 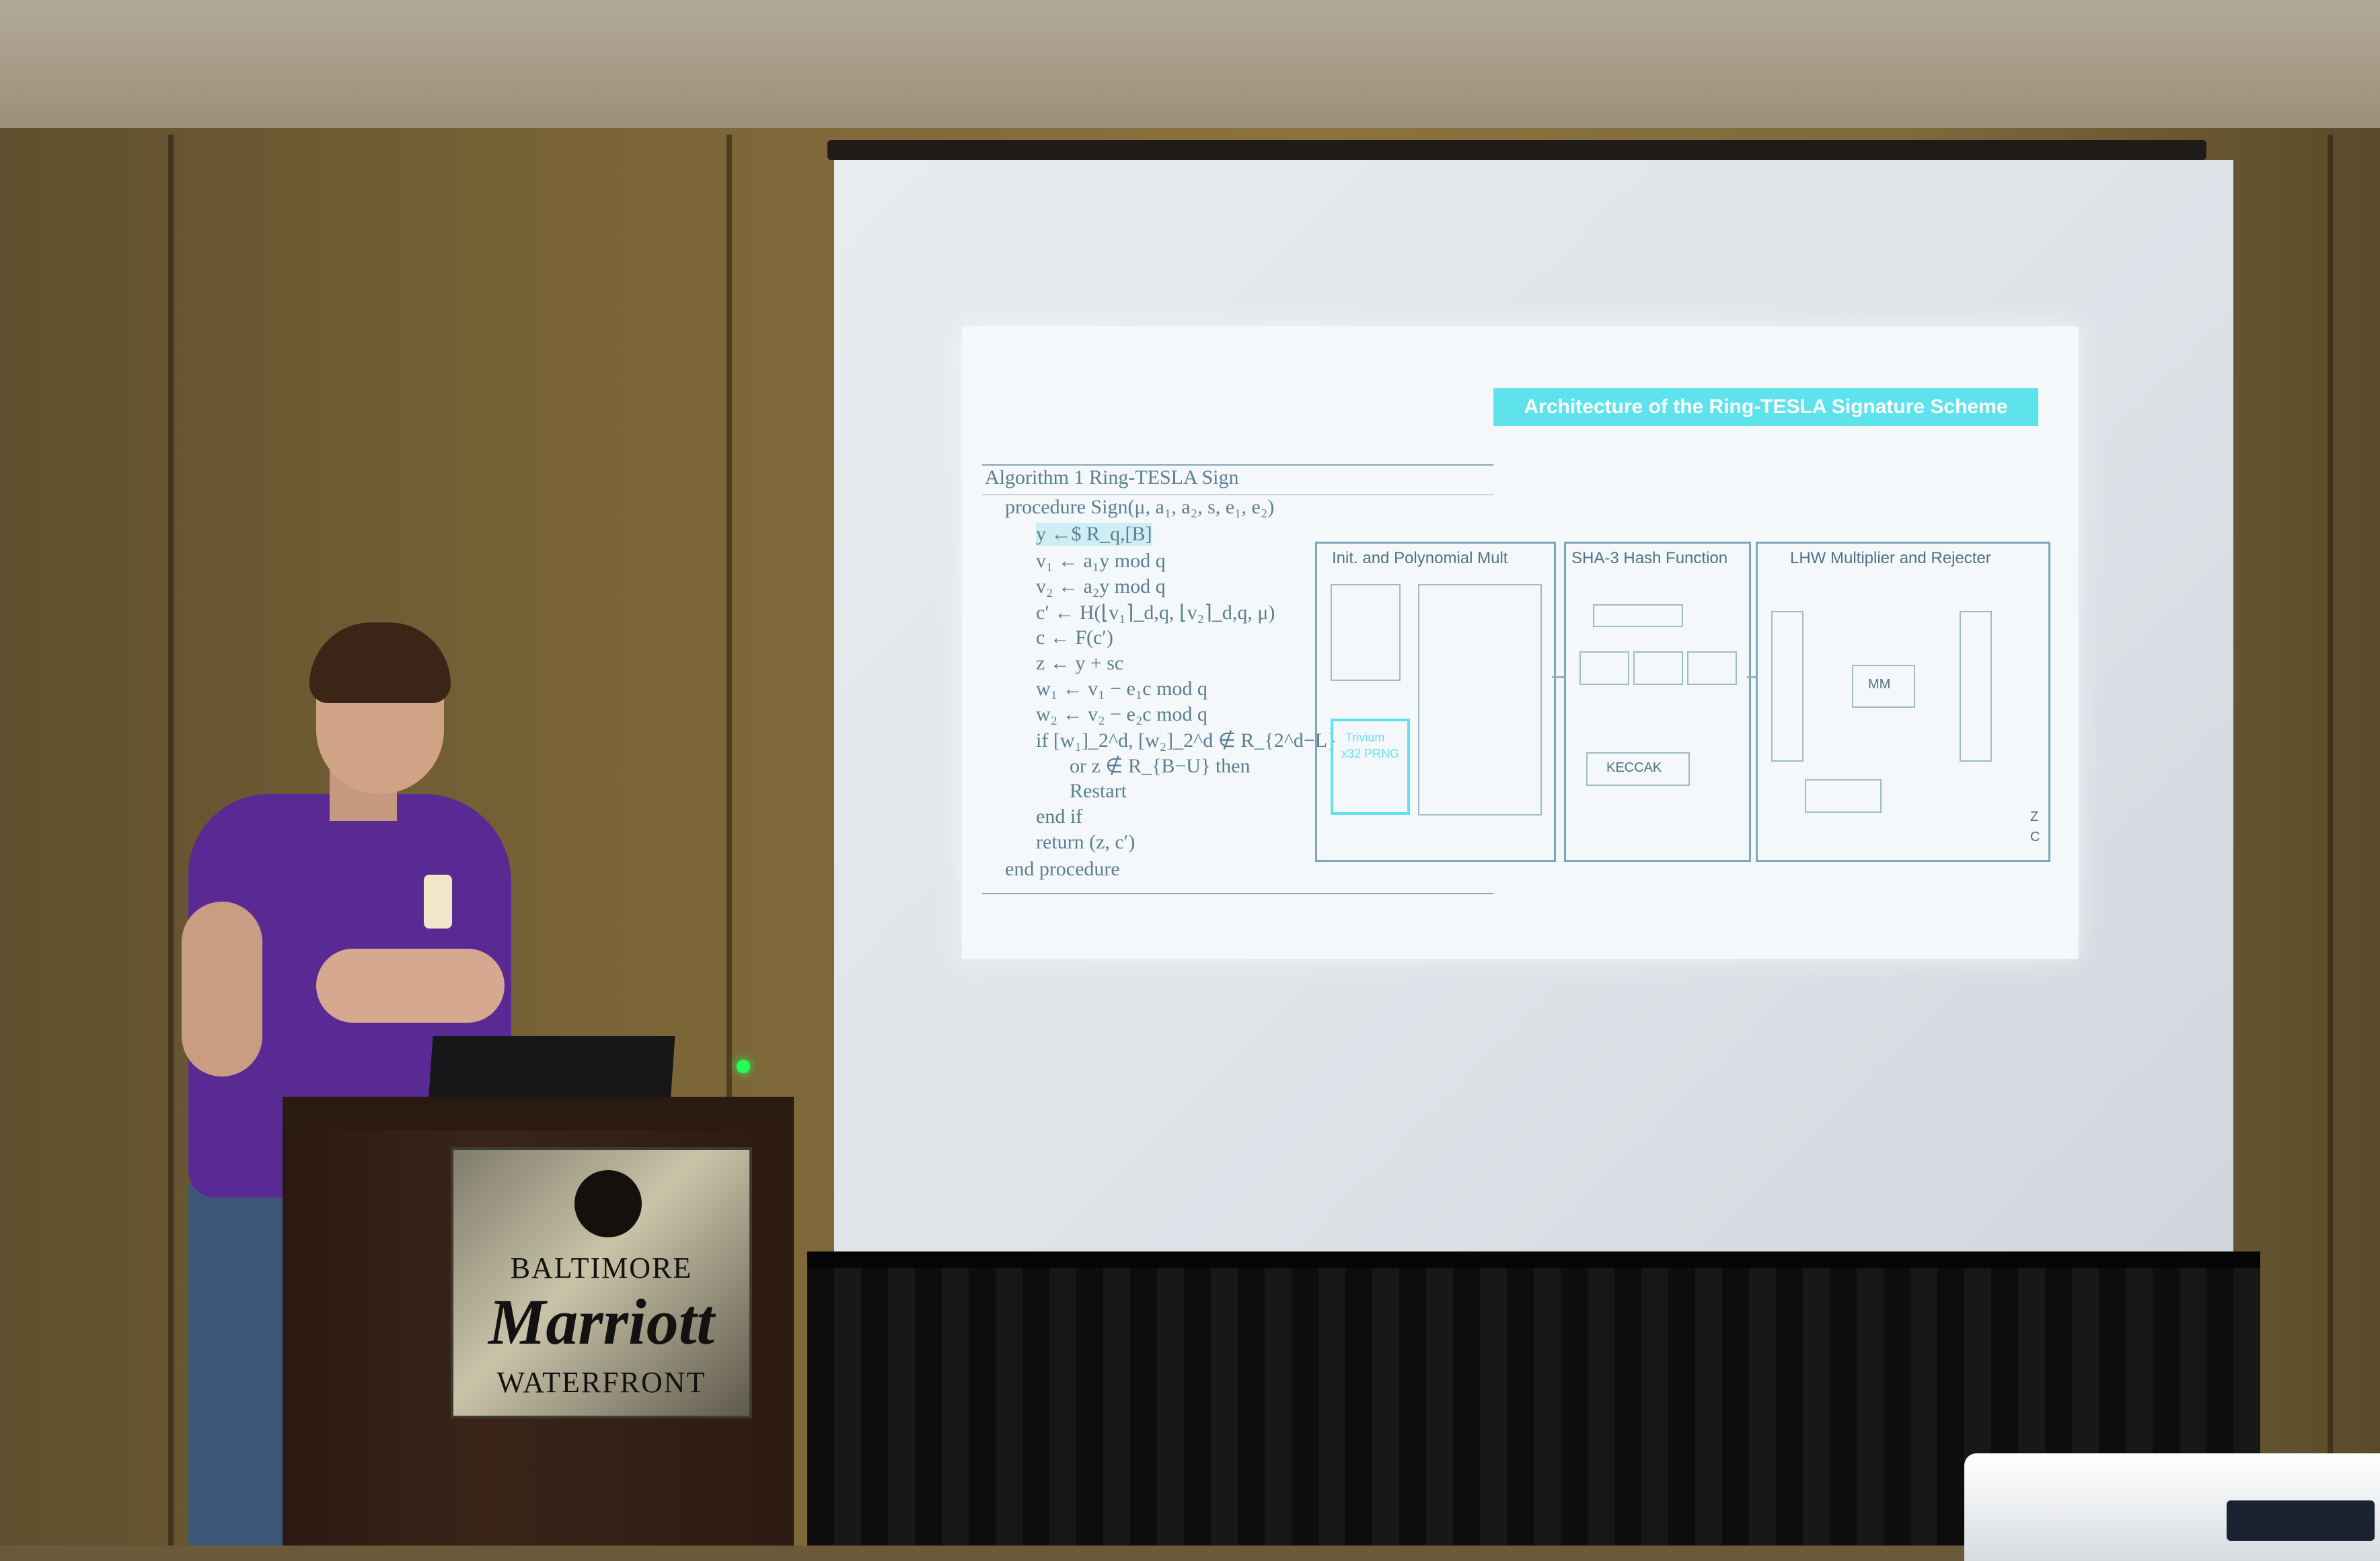 I want to click on prng-box: Trivium x32 PRNG, so click(x=1370, y=767).